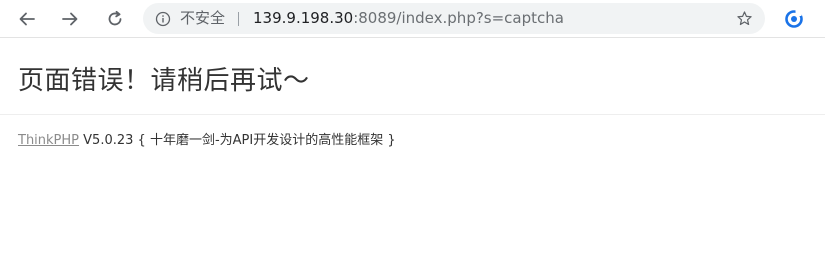  I want to click on url-text: 139.9.198.30:8089/index.php?s=captcha, so click(408, 18).